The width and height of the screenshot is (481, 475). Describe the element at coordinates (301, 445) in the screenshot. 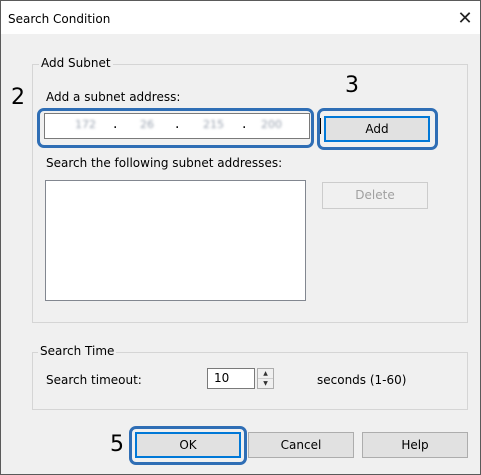

I see `cancel-button: Cancel` at that location.